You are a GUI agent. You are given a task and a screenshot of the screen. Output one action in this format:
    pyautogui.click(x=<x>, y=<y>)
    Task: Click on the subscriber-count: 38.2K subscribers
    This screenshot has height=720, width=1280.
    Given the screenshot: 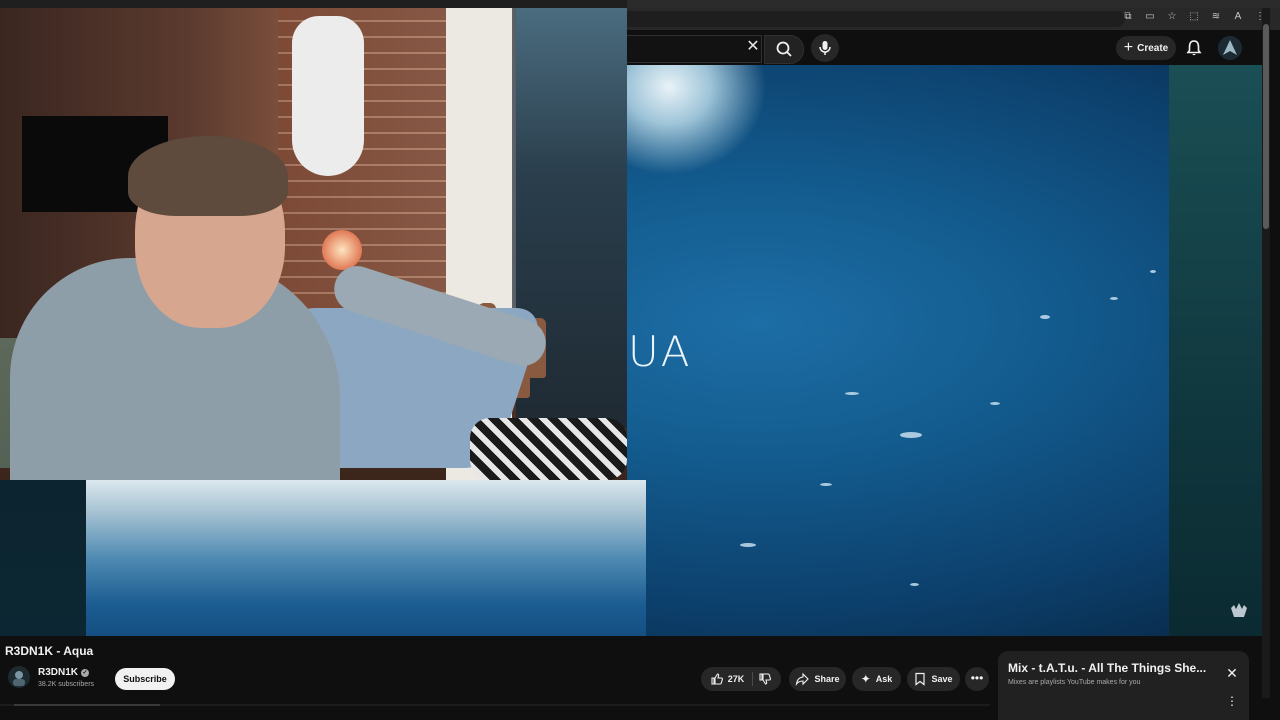 What is the action you would take?
    pyautogui.click(x=66, y=684)
    